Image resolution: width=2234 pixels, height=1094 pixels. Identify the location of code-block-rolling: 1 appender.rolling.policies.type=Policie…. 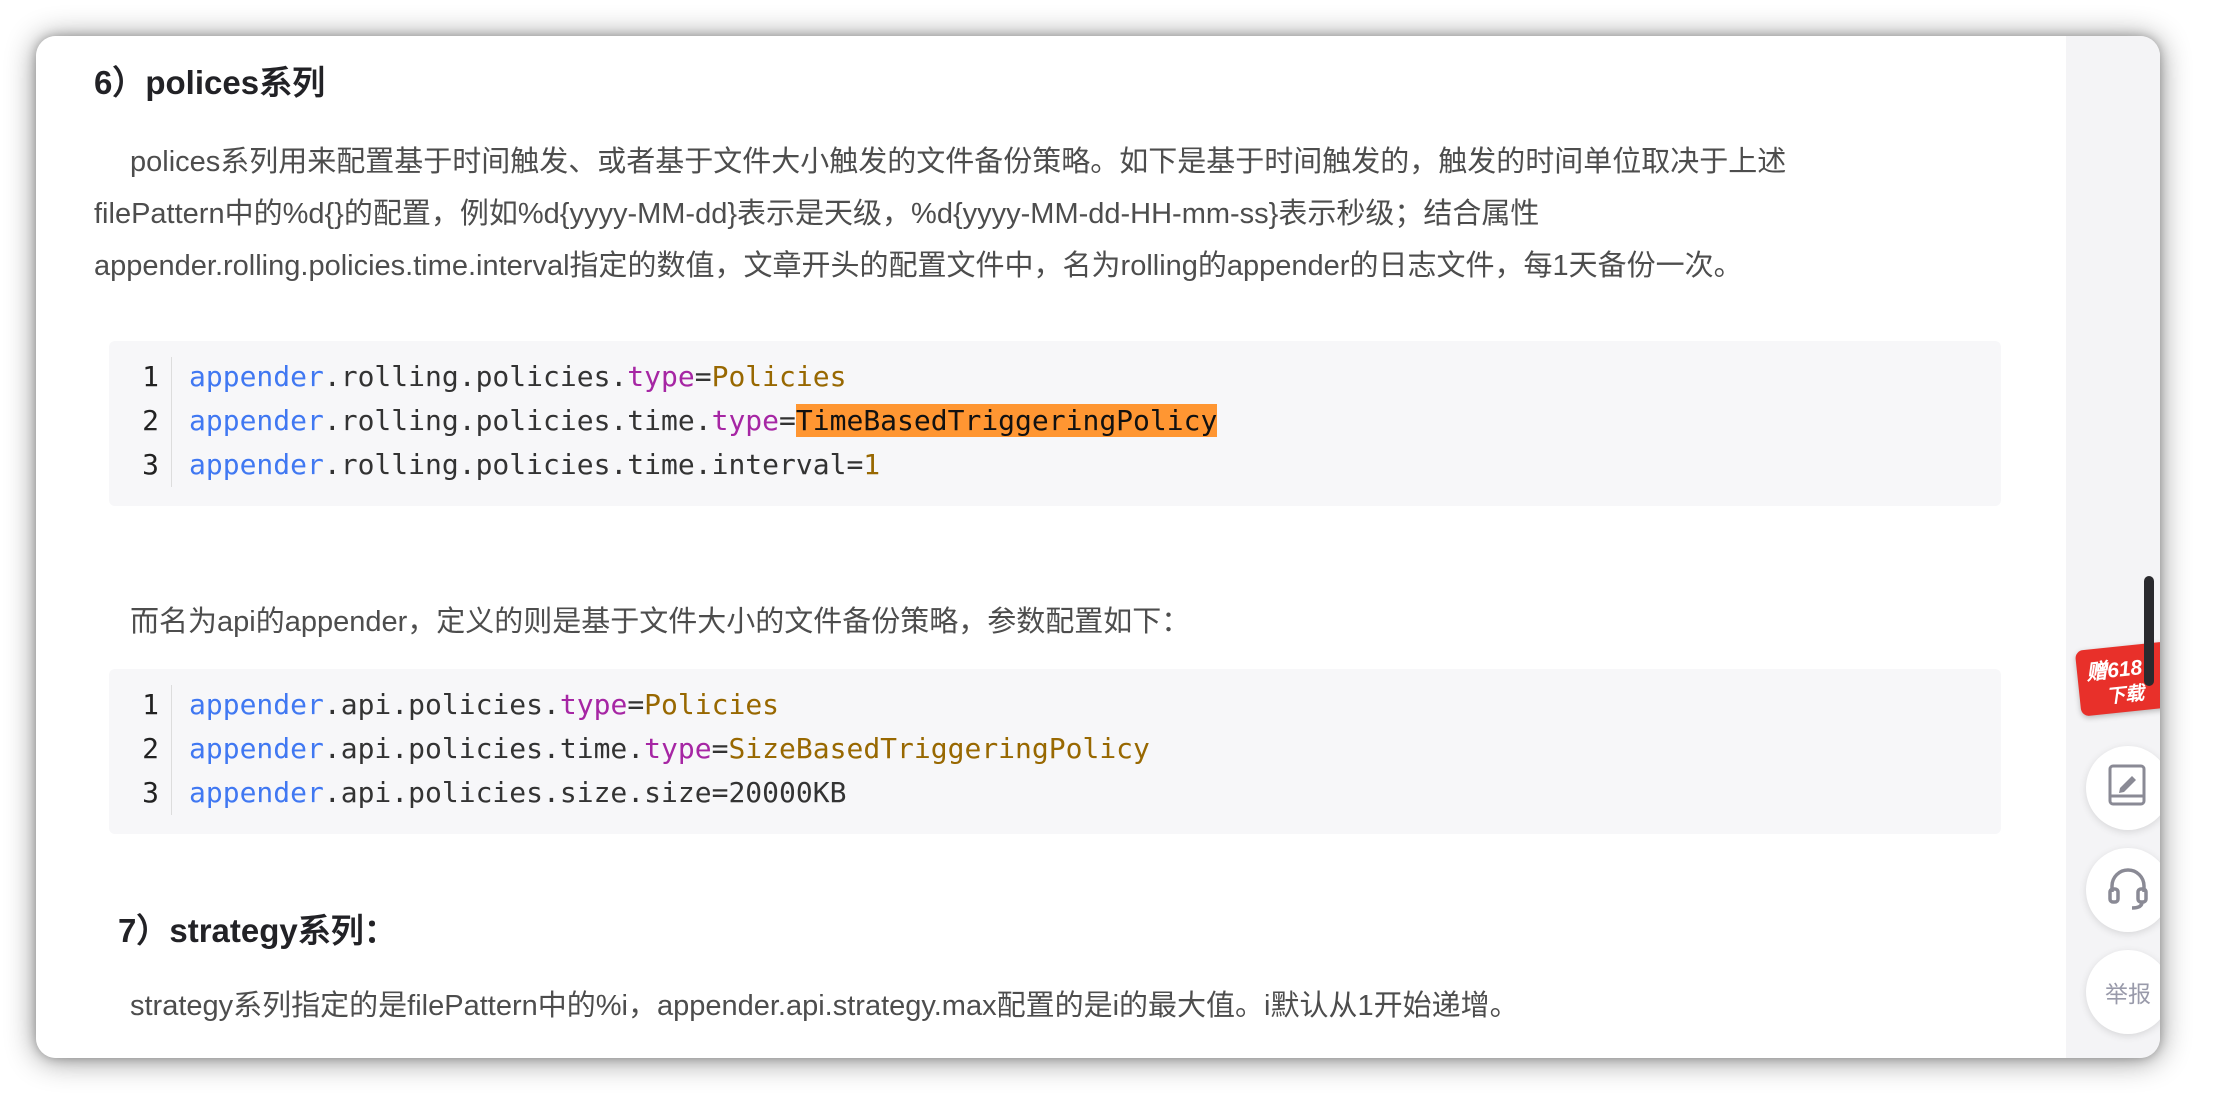
(1055, 423).